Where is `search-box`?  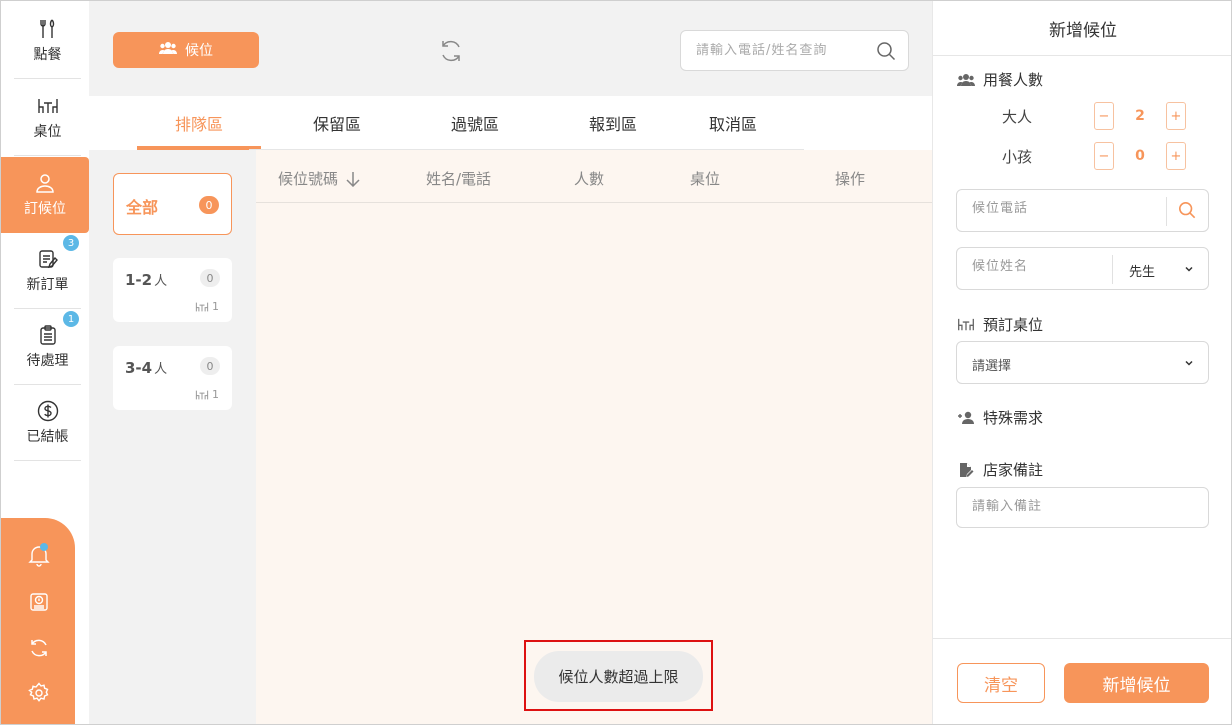 search-box is located at coordinates (794, 50).